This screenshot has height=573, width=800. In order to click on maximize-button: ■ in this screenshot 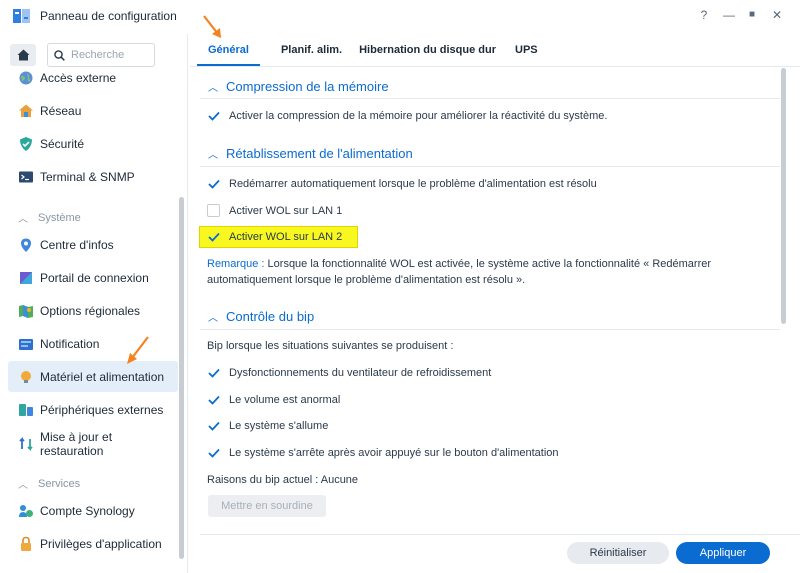, I will do `click(752, 15)`.